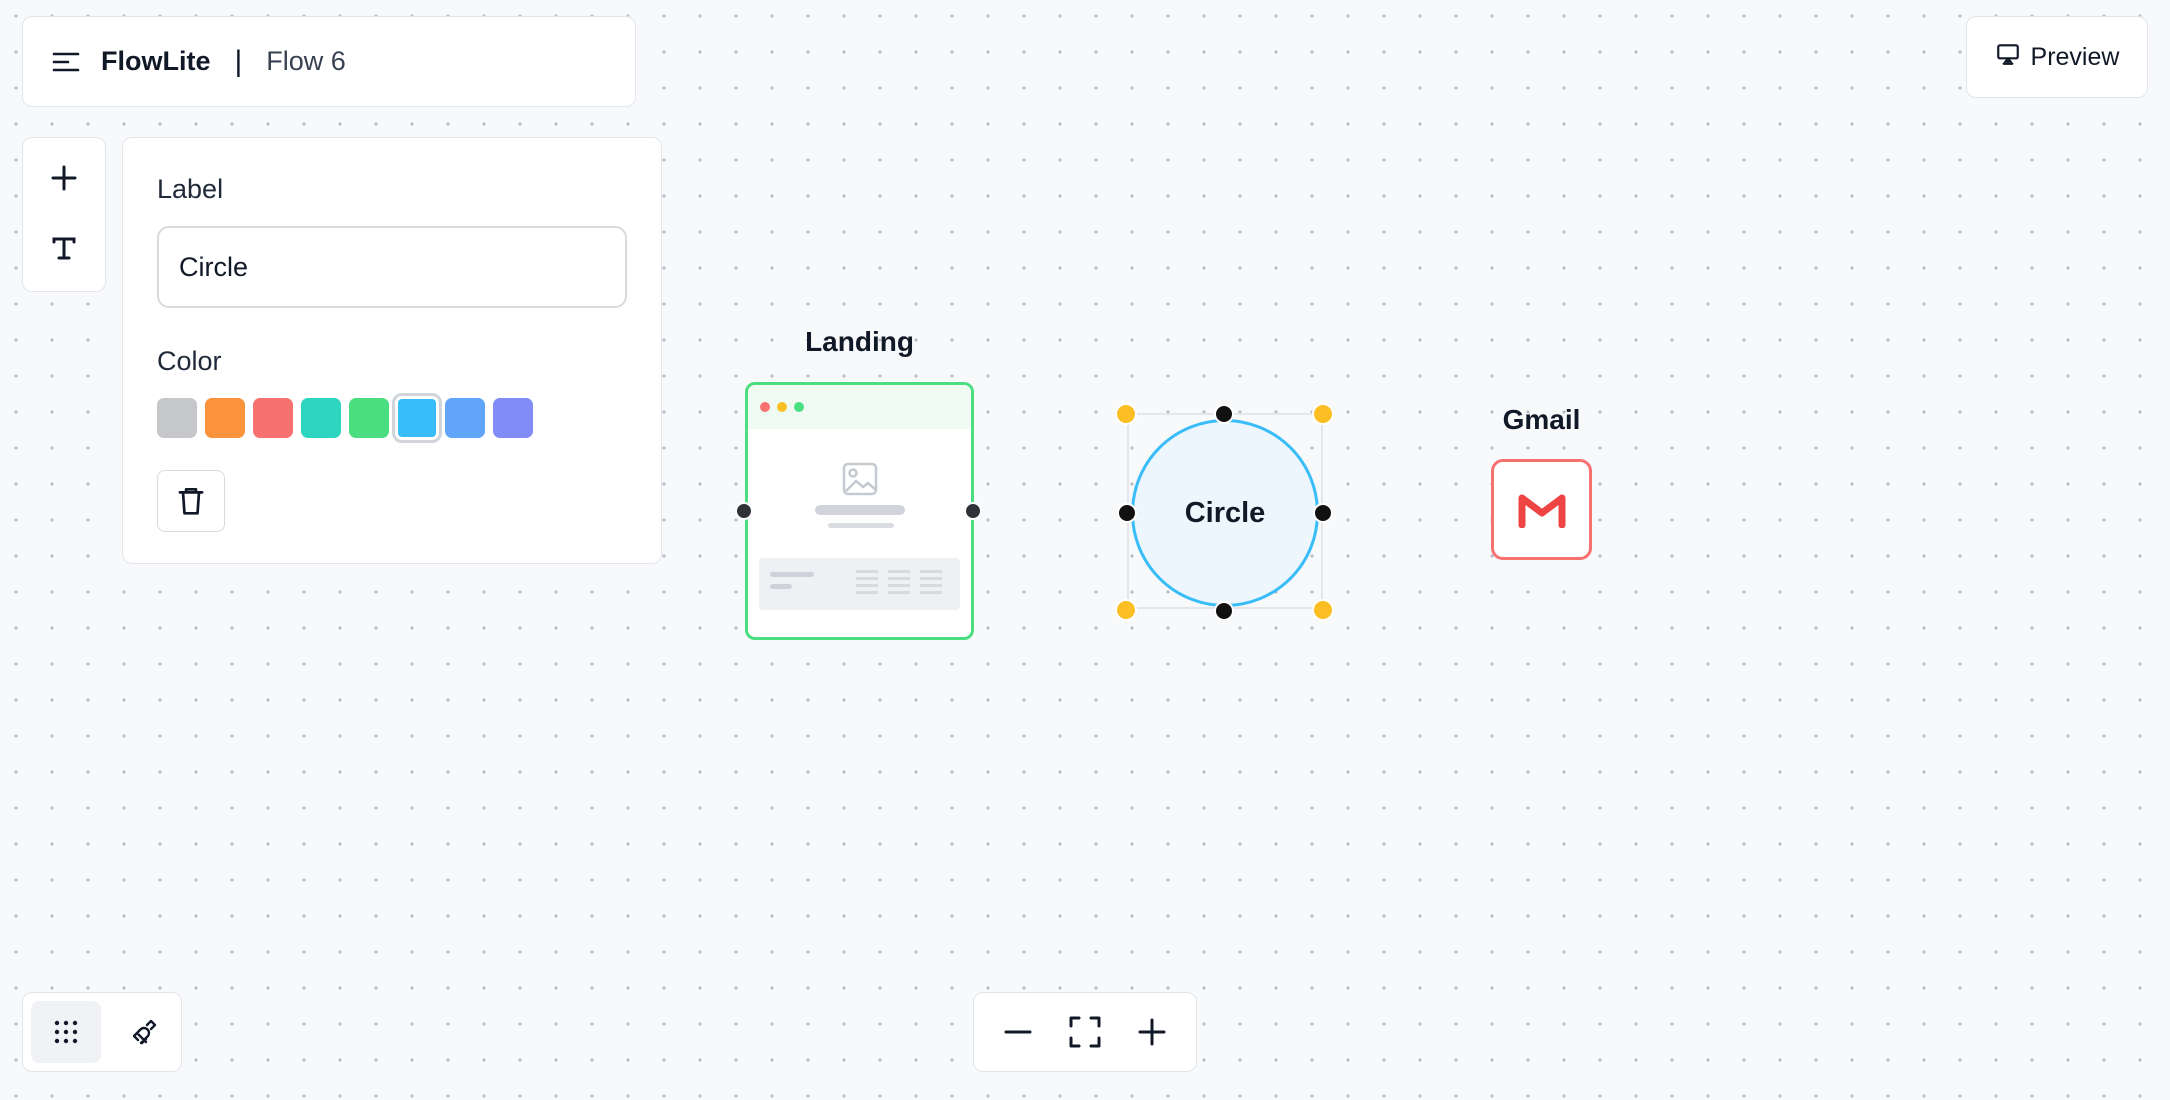 The width and height of the screenshot is (2170, 1100). I want to click on resize-handle-bottom-left, so click(1126, 610).